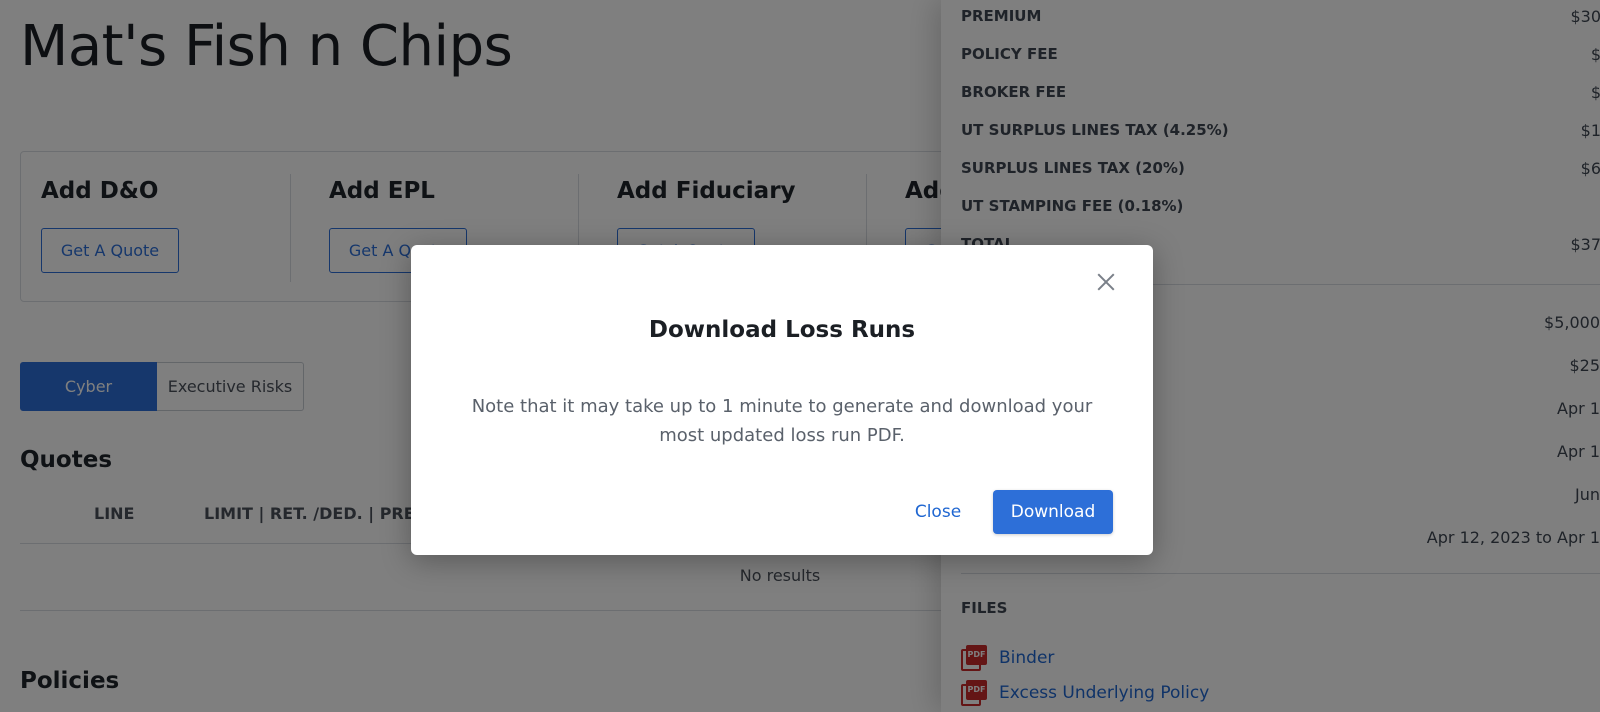 The image size is (1600, 712). I want to click on close-button: Close, so click(938, 512).